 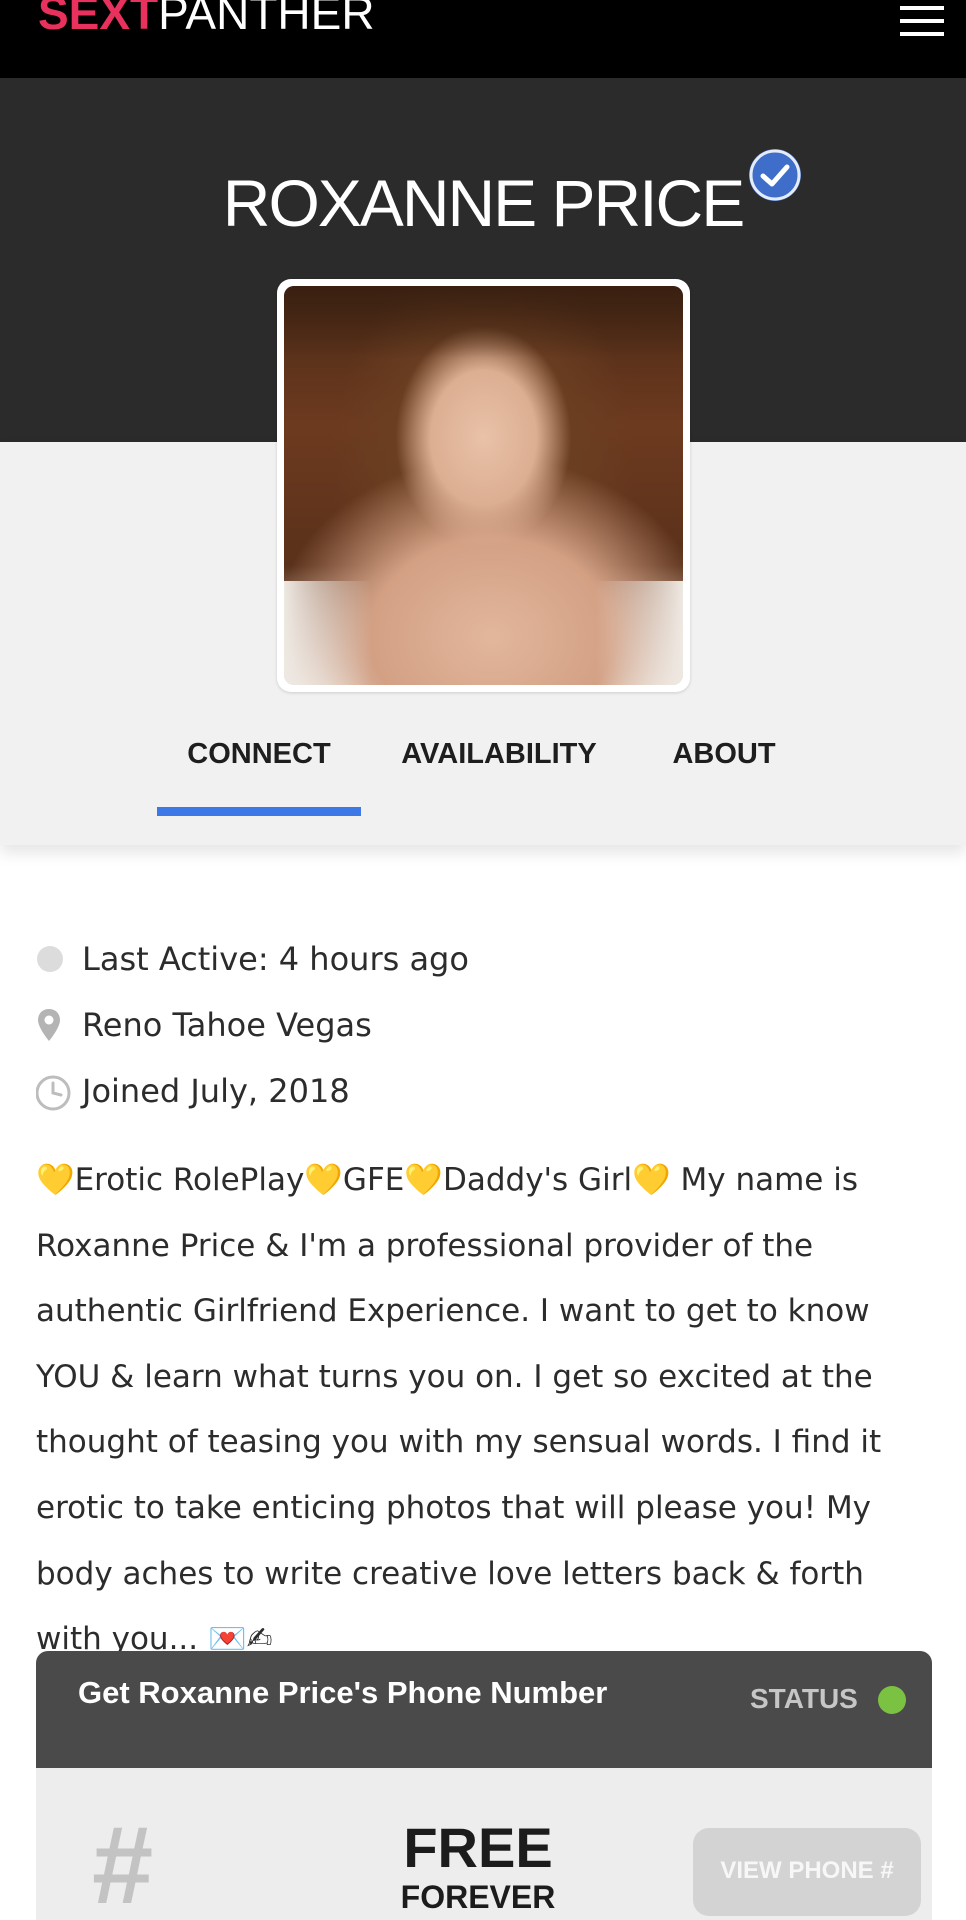 What do you see at coordinates (275, 959) in the screenshot?
I see `last-active-text: Last Active: 4 hours ago` at bounding box center [275, 959].